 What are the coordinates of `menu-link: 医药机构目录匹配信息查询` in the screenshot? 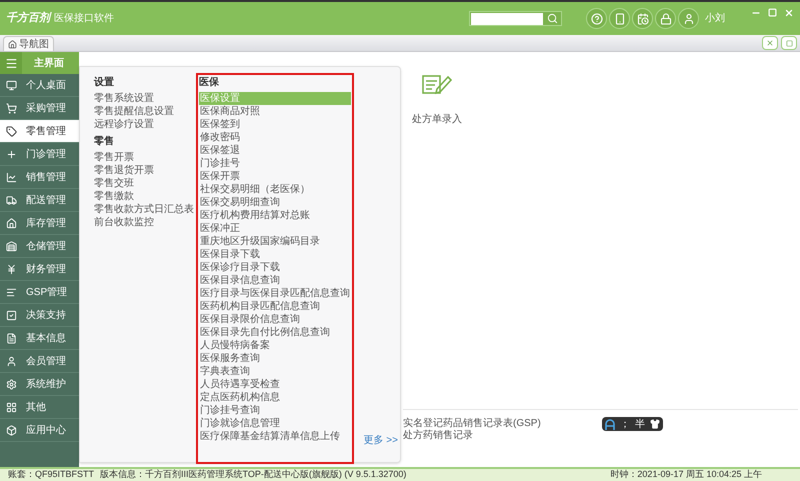 It's located at (275, 306).